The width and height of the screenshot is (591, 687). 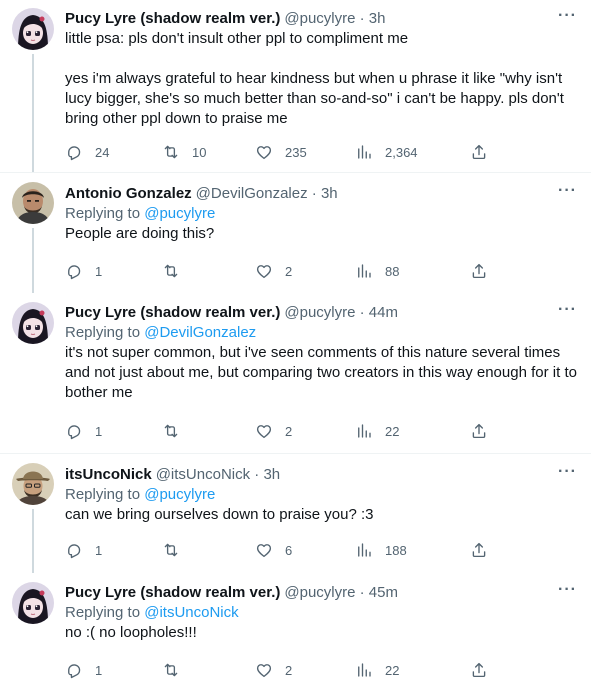 I want to click on tweet-actions: 1 2 88, so click(x=282, y=271).